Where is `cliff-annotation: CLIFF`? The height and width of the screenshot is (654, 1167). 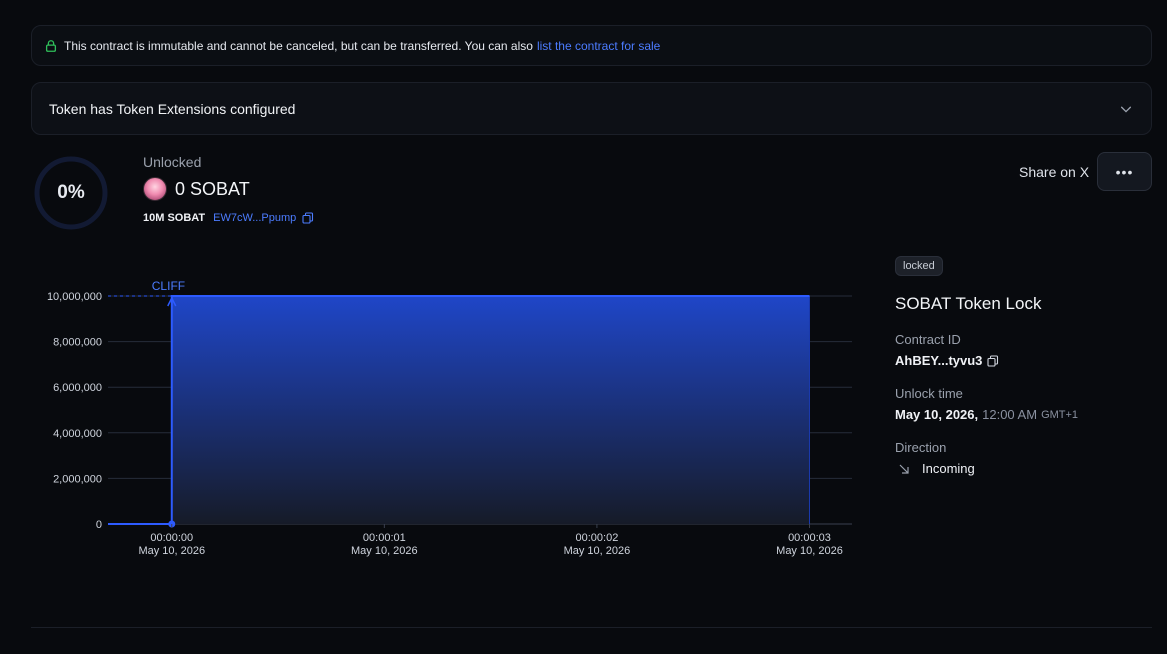 cliff-annotation: CLIFF is located at coordinates (168, 286).